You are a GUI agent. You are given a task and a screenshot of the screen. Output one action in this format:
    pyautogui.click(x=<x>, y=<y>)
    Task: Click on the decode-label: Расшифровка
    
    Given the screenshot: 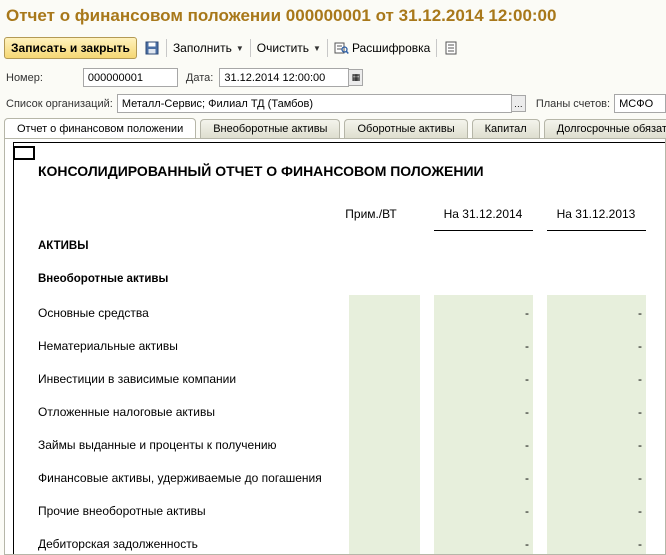 What is the action you would take?
    pyautogui.click(x=391, y=48)
    